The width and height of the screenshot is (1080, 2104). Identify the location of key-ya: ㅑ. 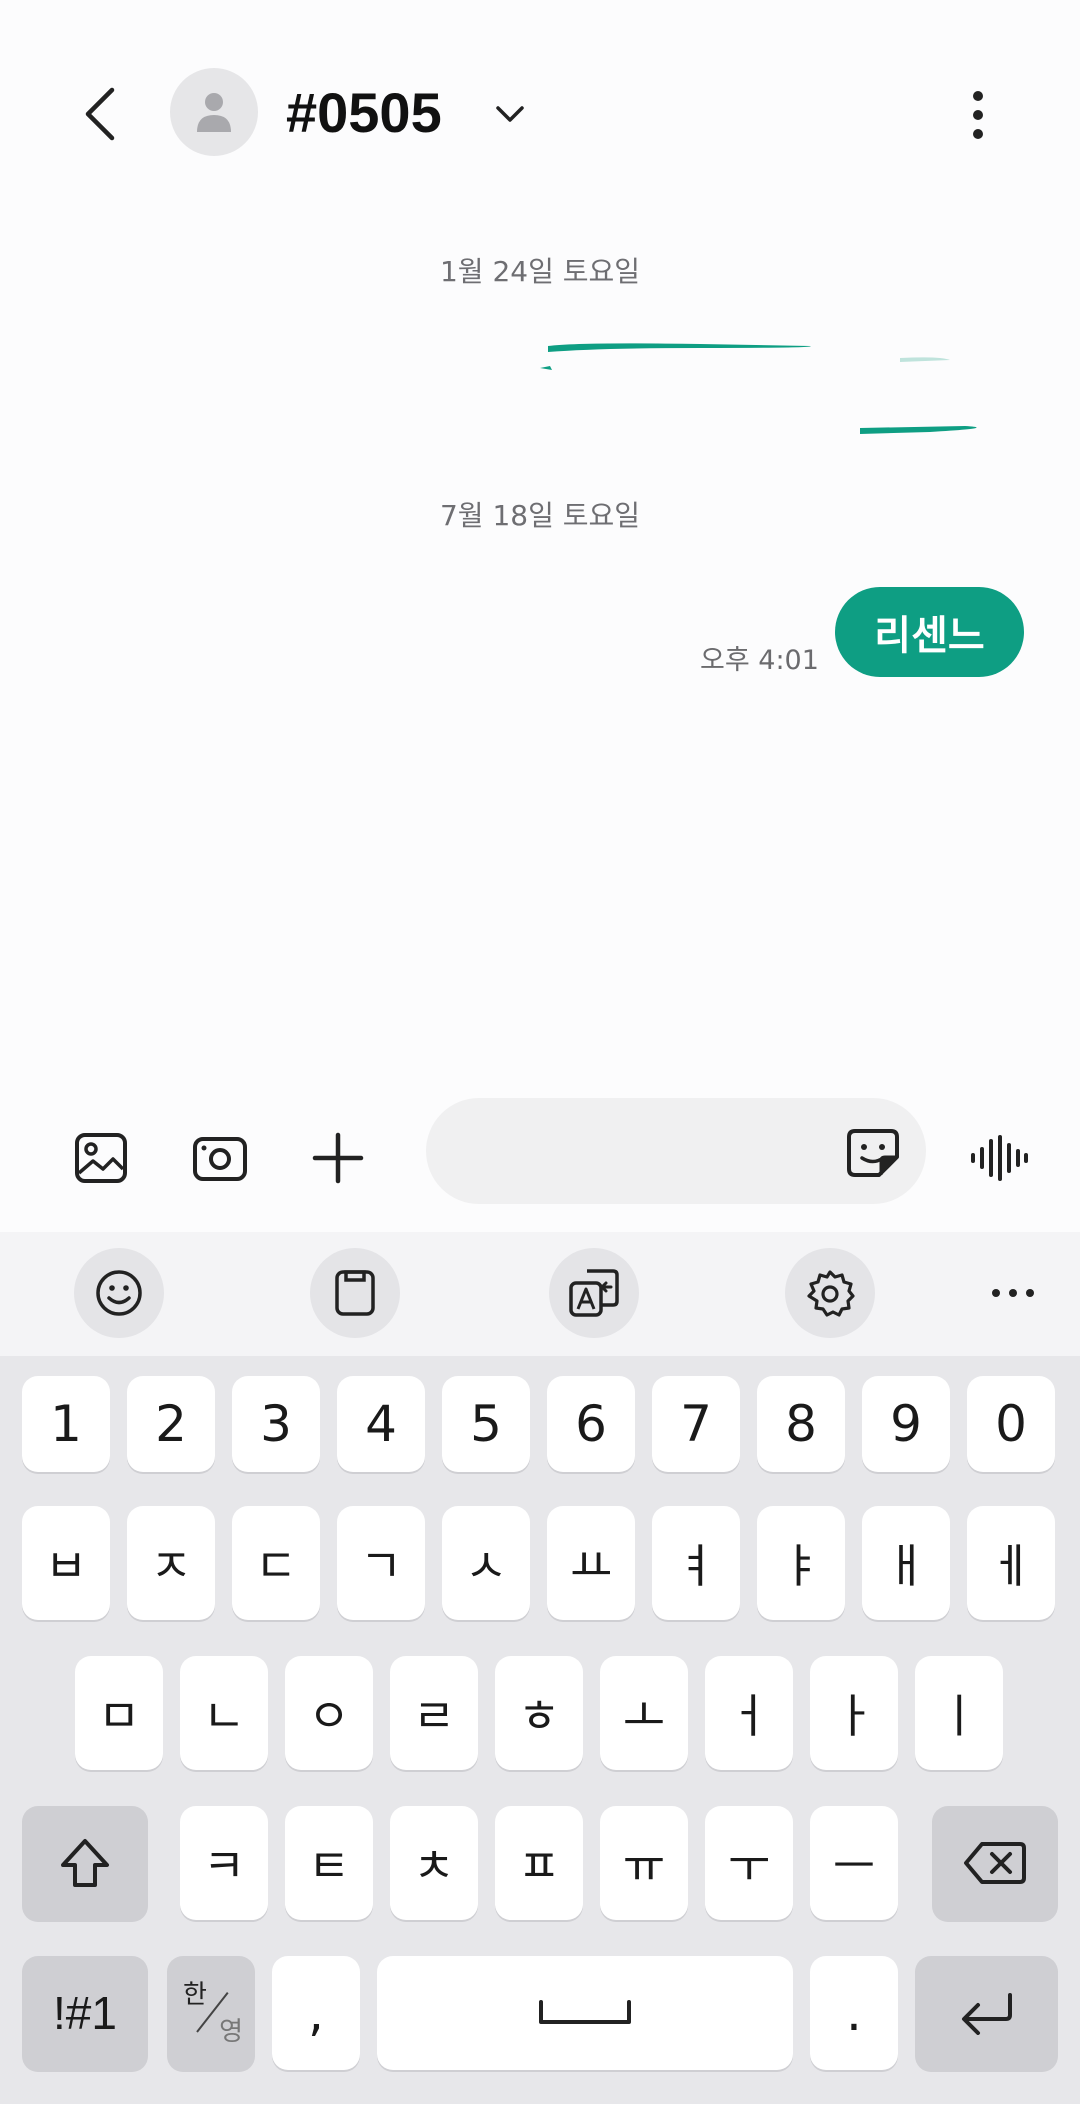
(801, 1563).